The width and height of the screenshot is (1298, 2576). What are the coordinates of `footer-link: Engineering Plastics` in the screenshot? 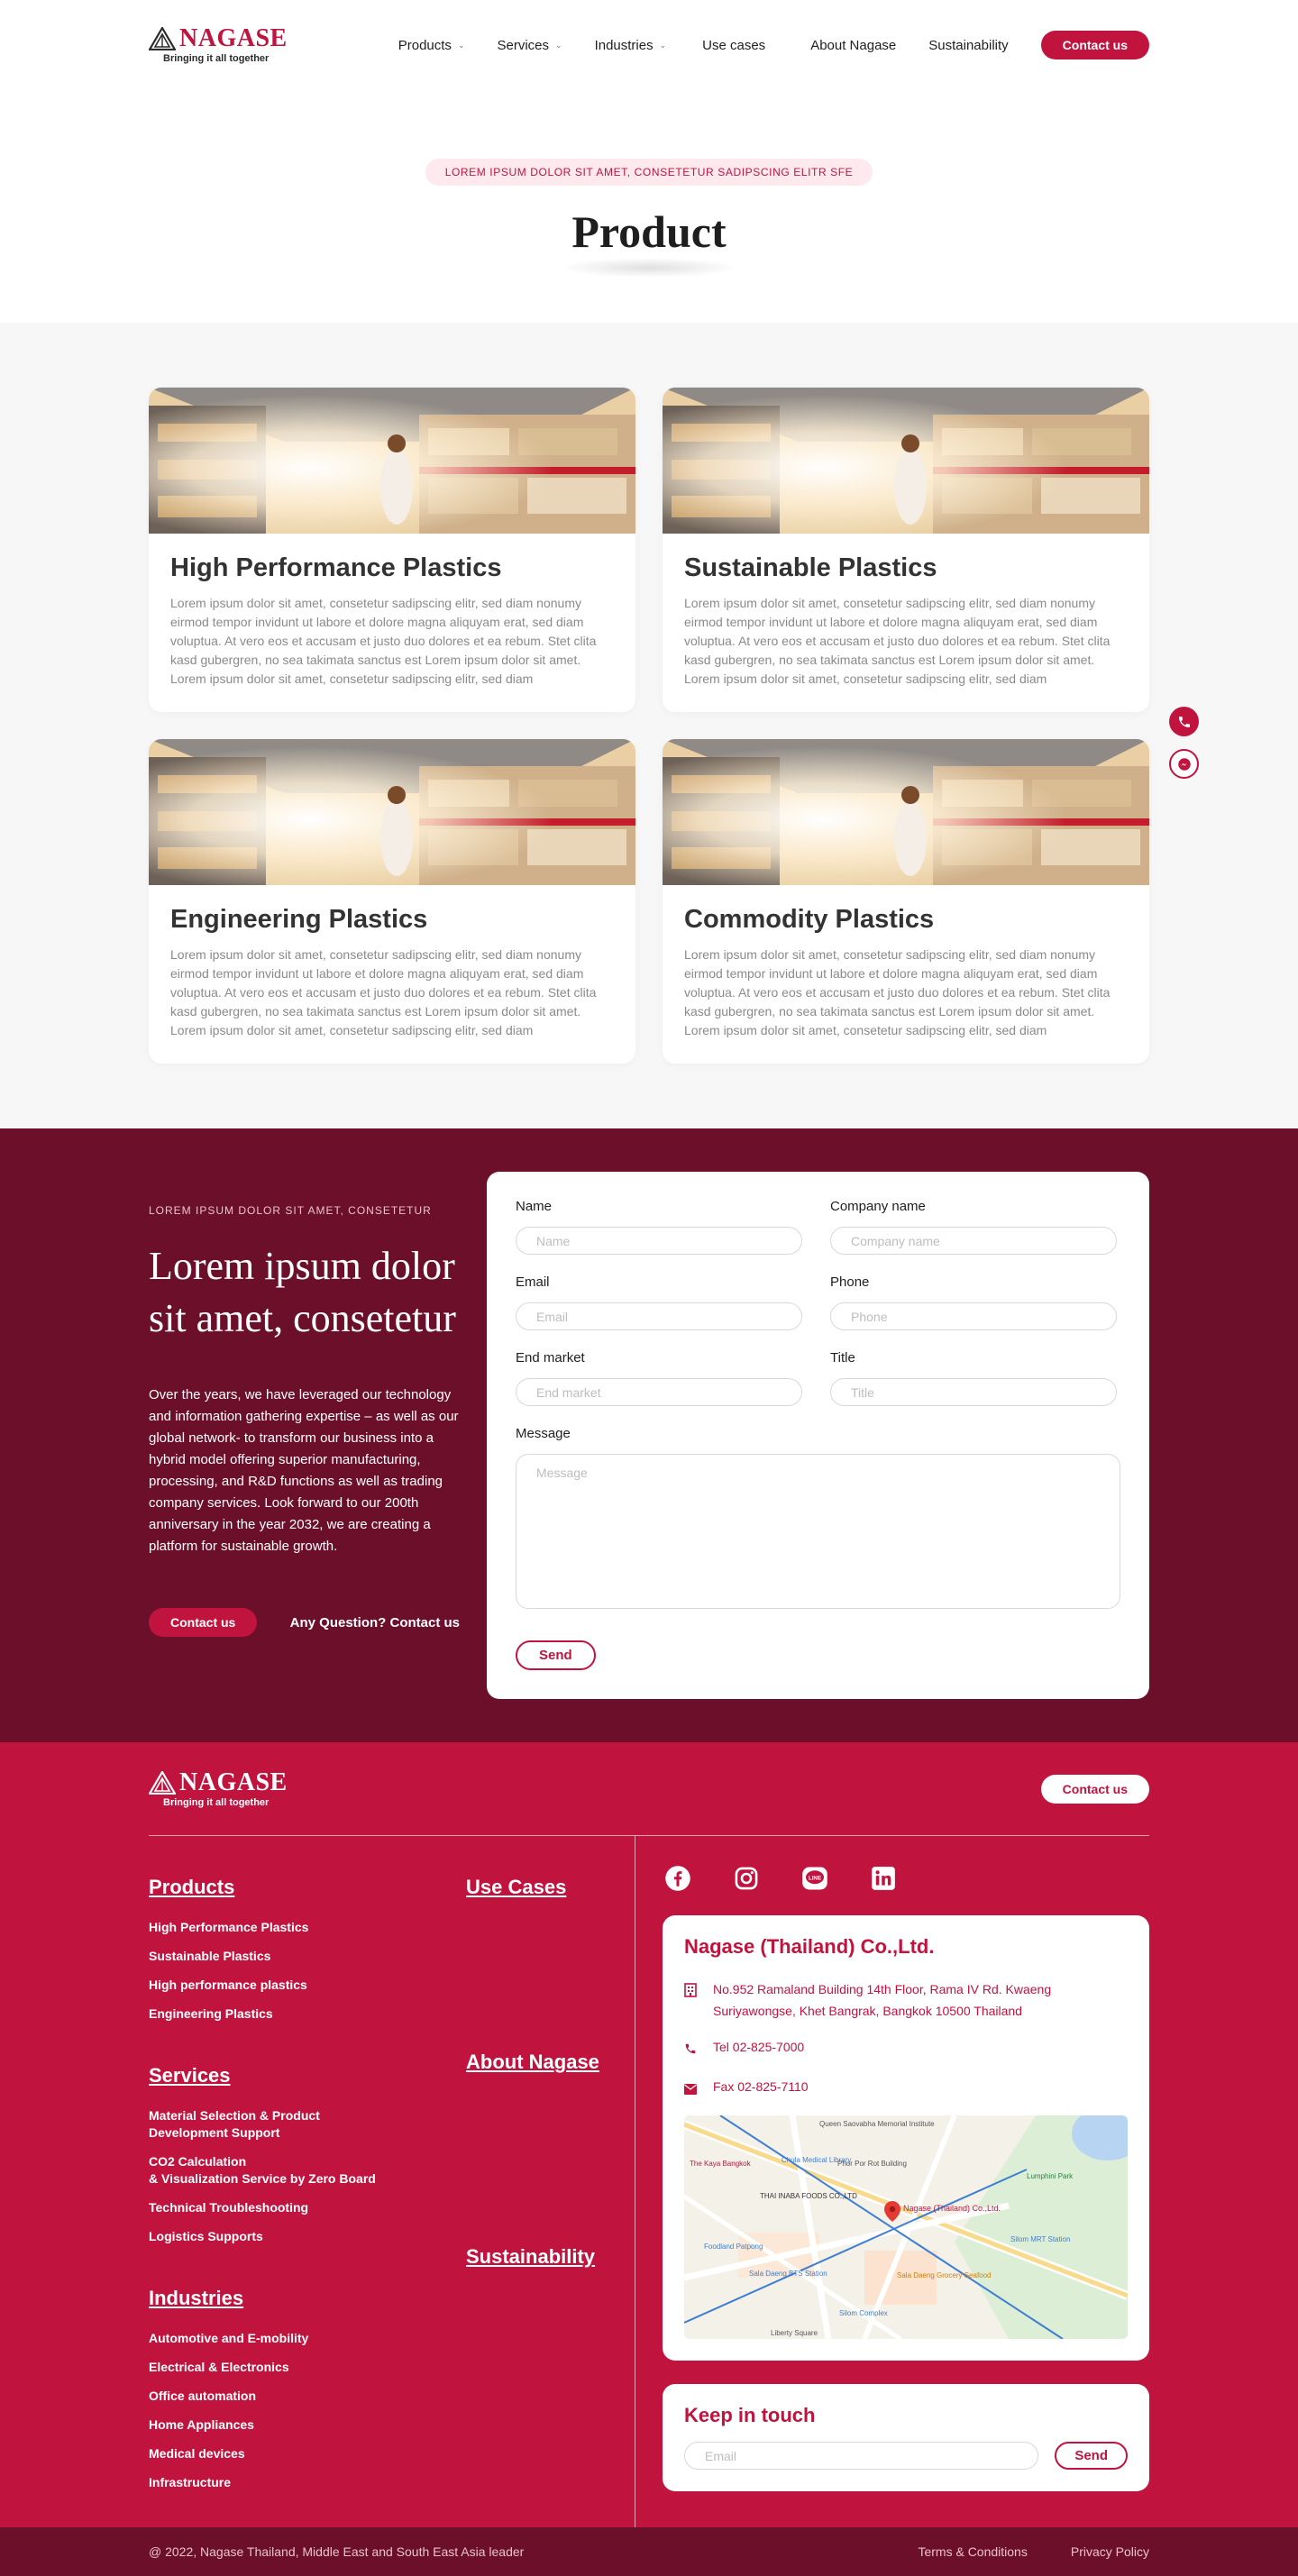 It's located at (307, 2014).